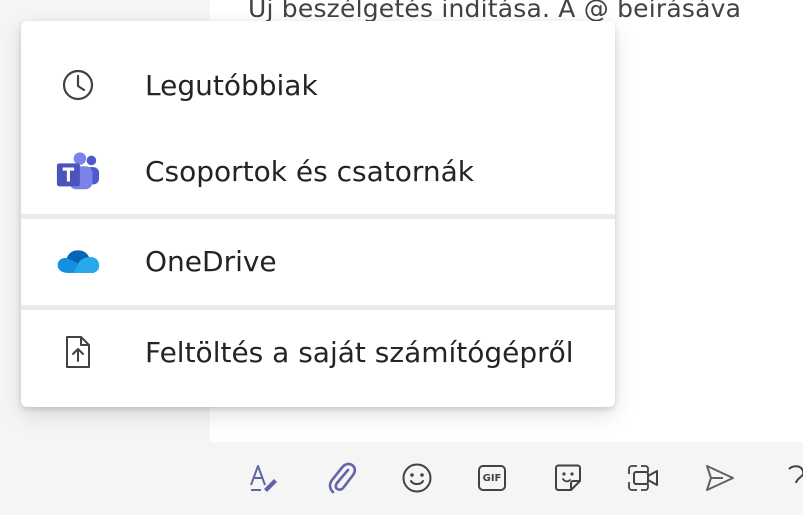 The height and width of the screenshot is (515, 803). I want to click on sticker-button, so click(568, 478).